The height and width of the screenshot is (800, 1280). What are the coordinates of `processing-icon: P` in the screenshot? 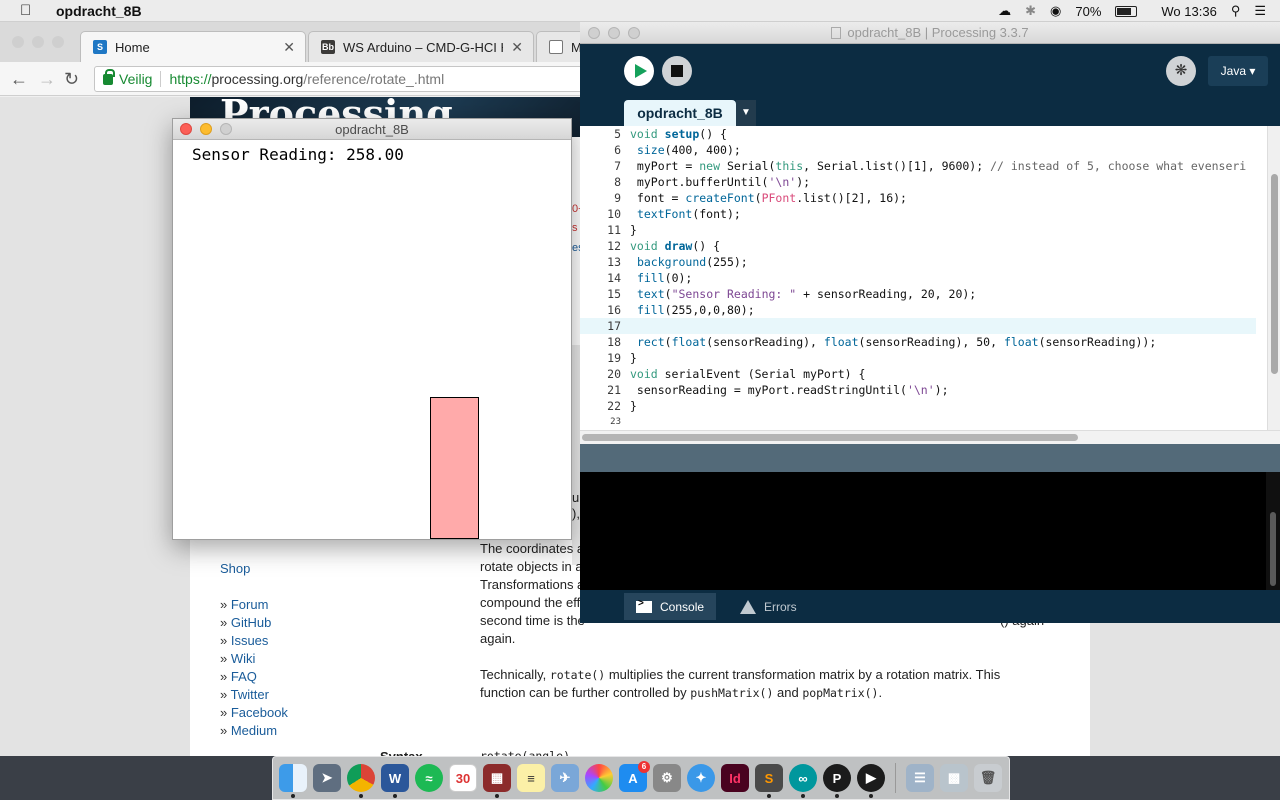 It's located at (837, 781).